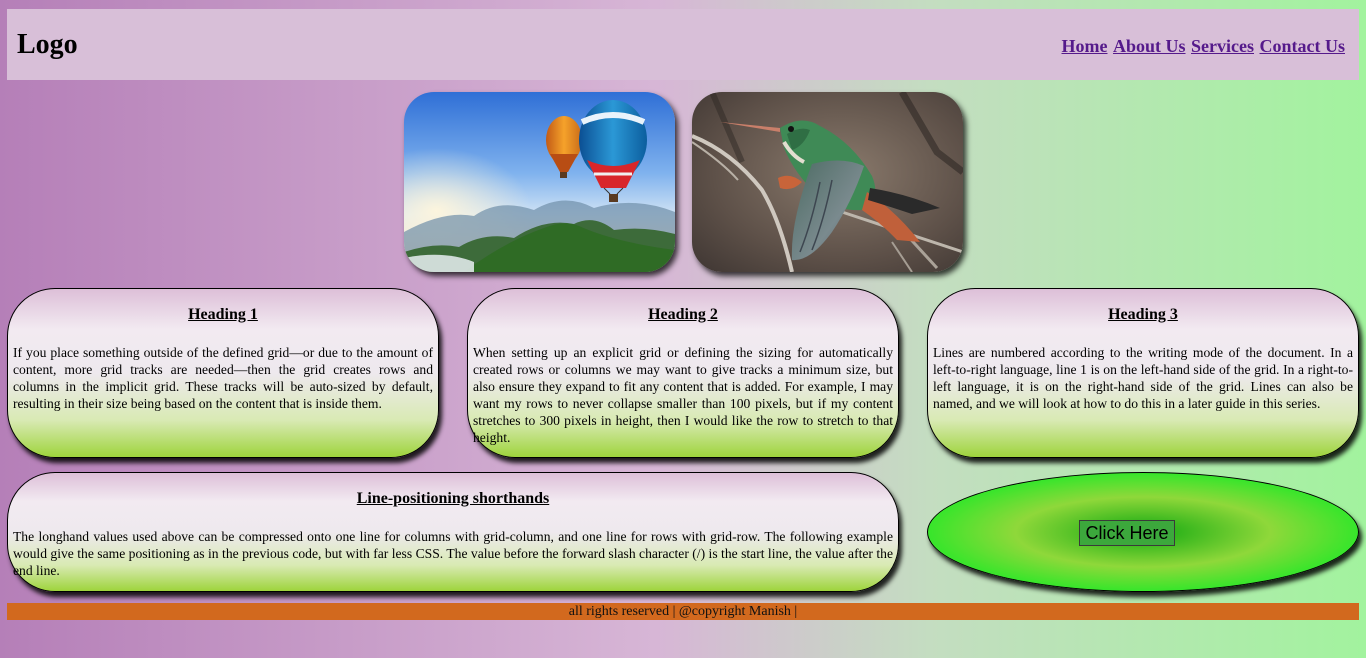 This screenshot has width=1366, height=658. What do you see at coordinates (683, 44) in the screenshot?
I see `site-header: Logo Home About Us Services Contact Us` at bounding box center [683, 44].